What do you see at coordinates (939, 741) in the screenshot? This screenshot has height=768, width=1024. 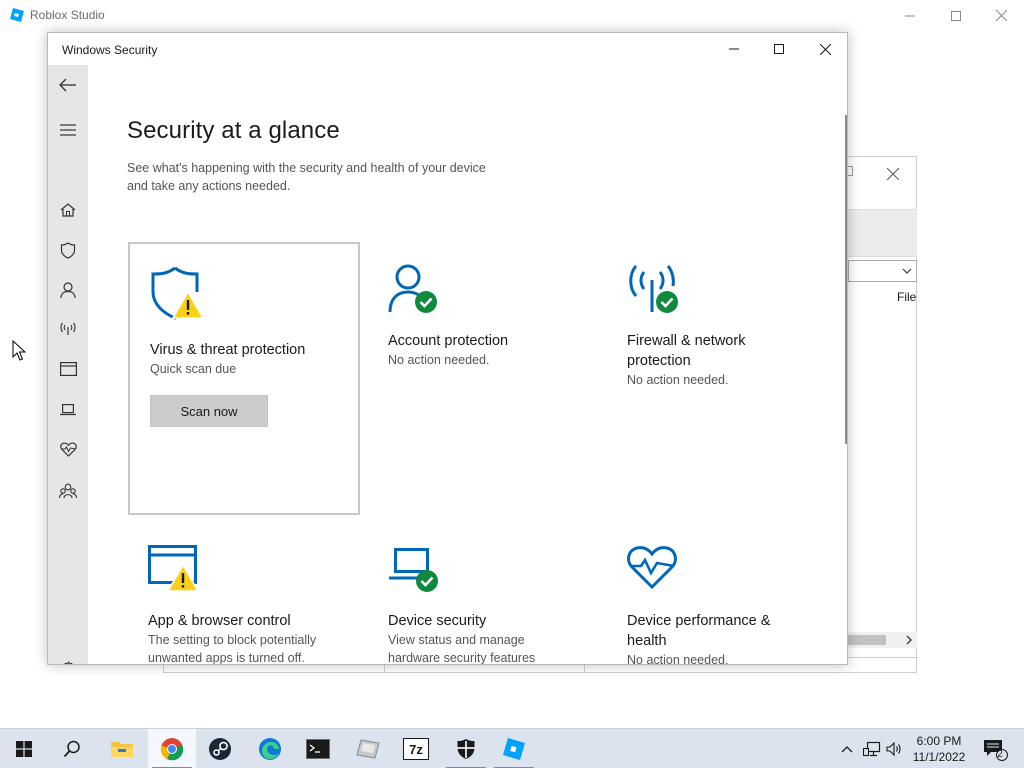 I see `clock-time: 6:00 PM` at bounding box center [939, 741].